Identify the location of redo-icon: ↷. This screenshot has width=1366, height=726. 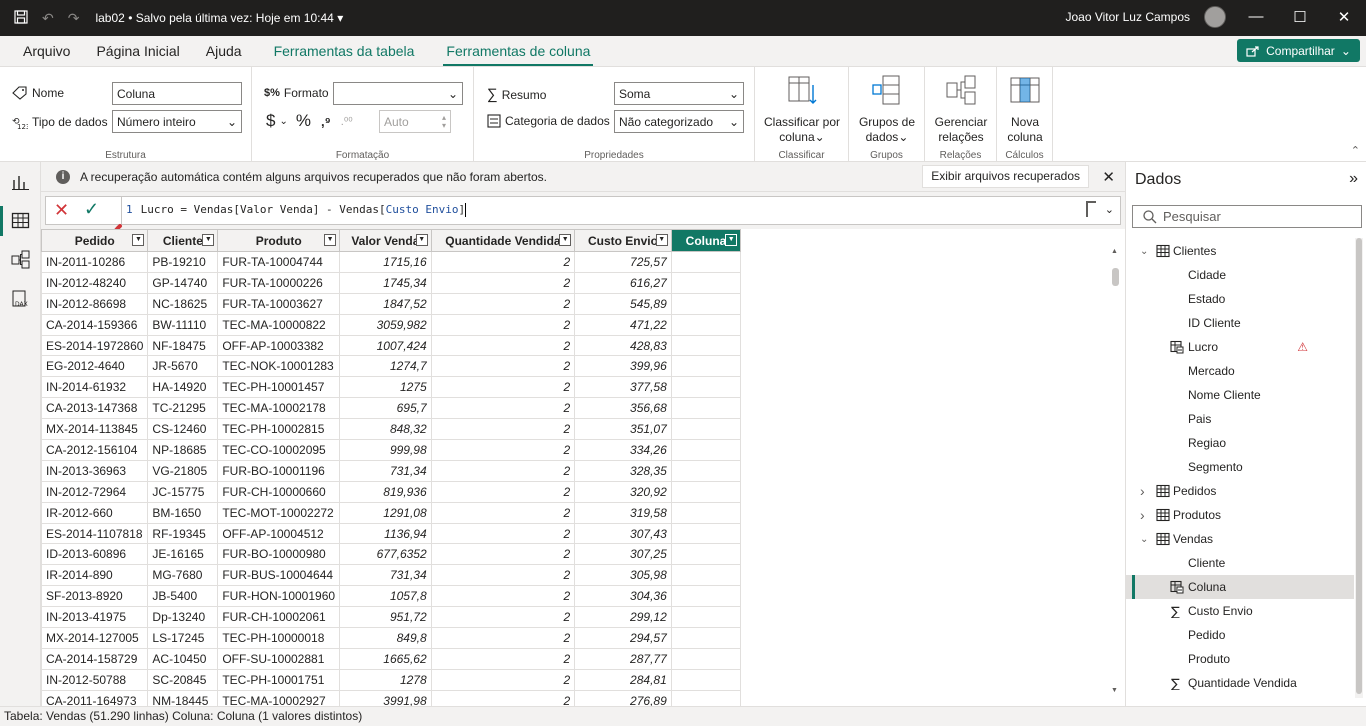
(74, 18).